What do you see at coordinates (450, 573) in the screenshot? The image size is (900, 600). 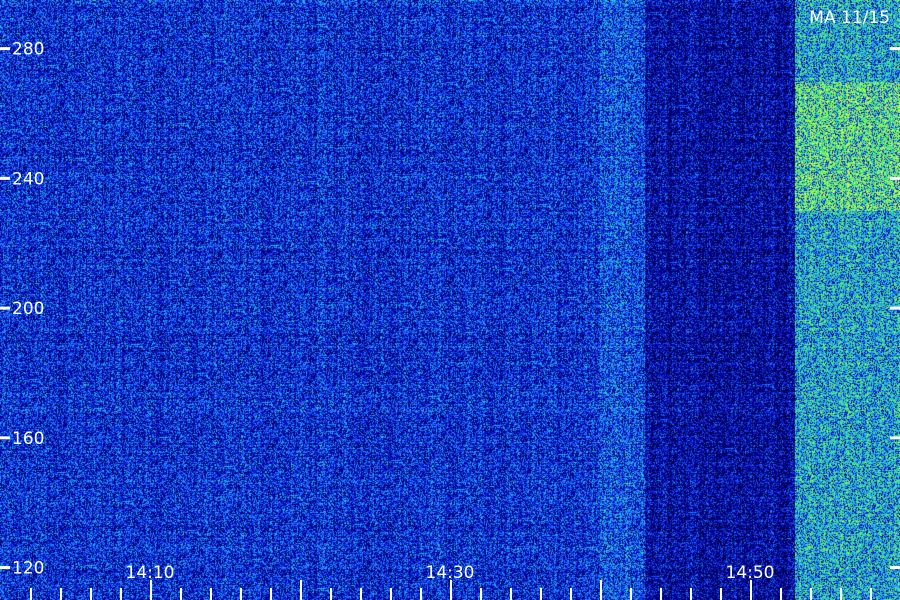 I see `x-tick-label-14:30: 14:30` at bounding box center [450, 573].